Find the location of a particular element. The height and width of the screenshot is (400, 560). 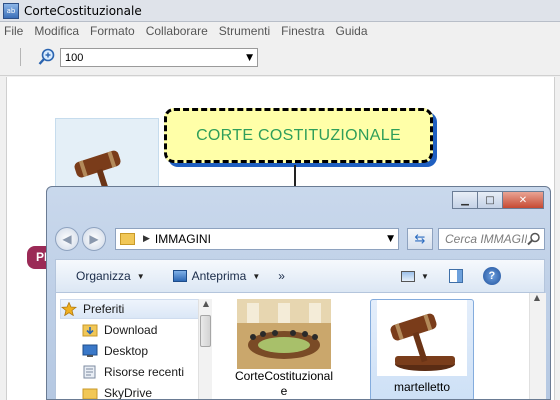

preview-button: Anteprima ▼ is located at coordinates (216, 276).